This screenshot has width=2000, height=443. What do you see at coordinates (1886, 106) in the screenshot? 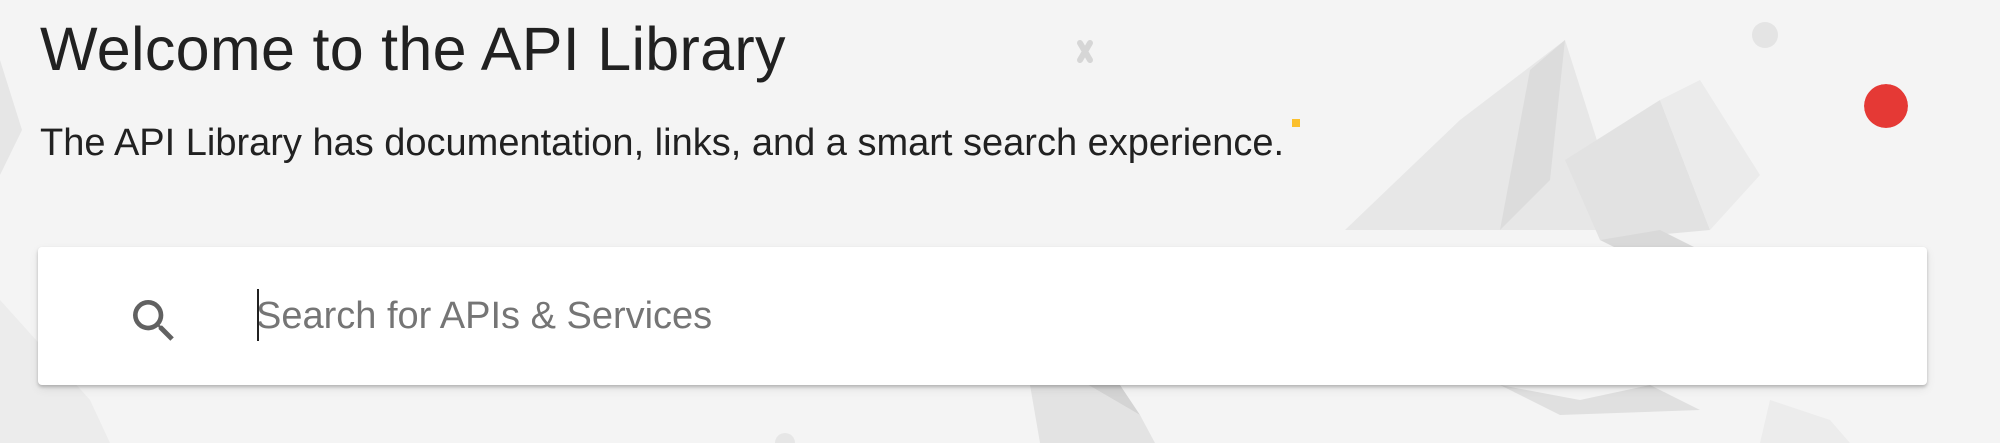
I see `red-circle-decoration` at bounding box center [1886, 106].